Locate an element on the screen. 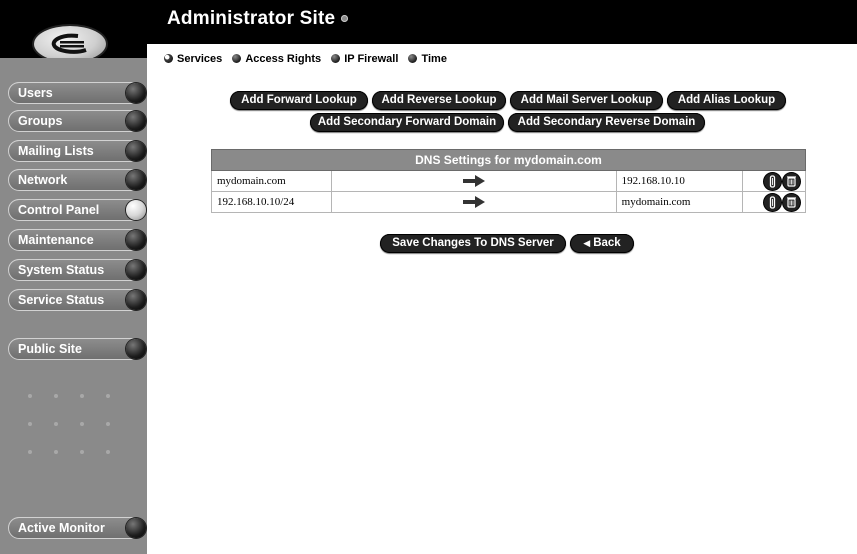  header-title-text: Administrator Site is located at coordinates (251, 18).